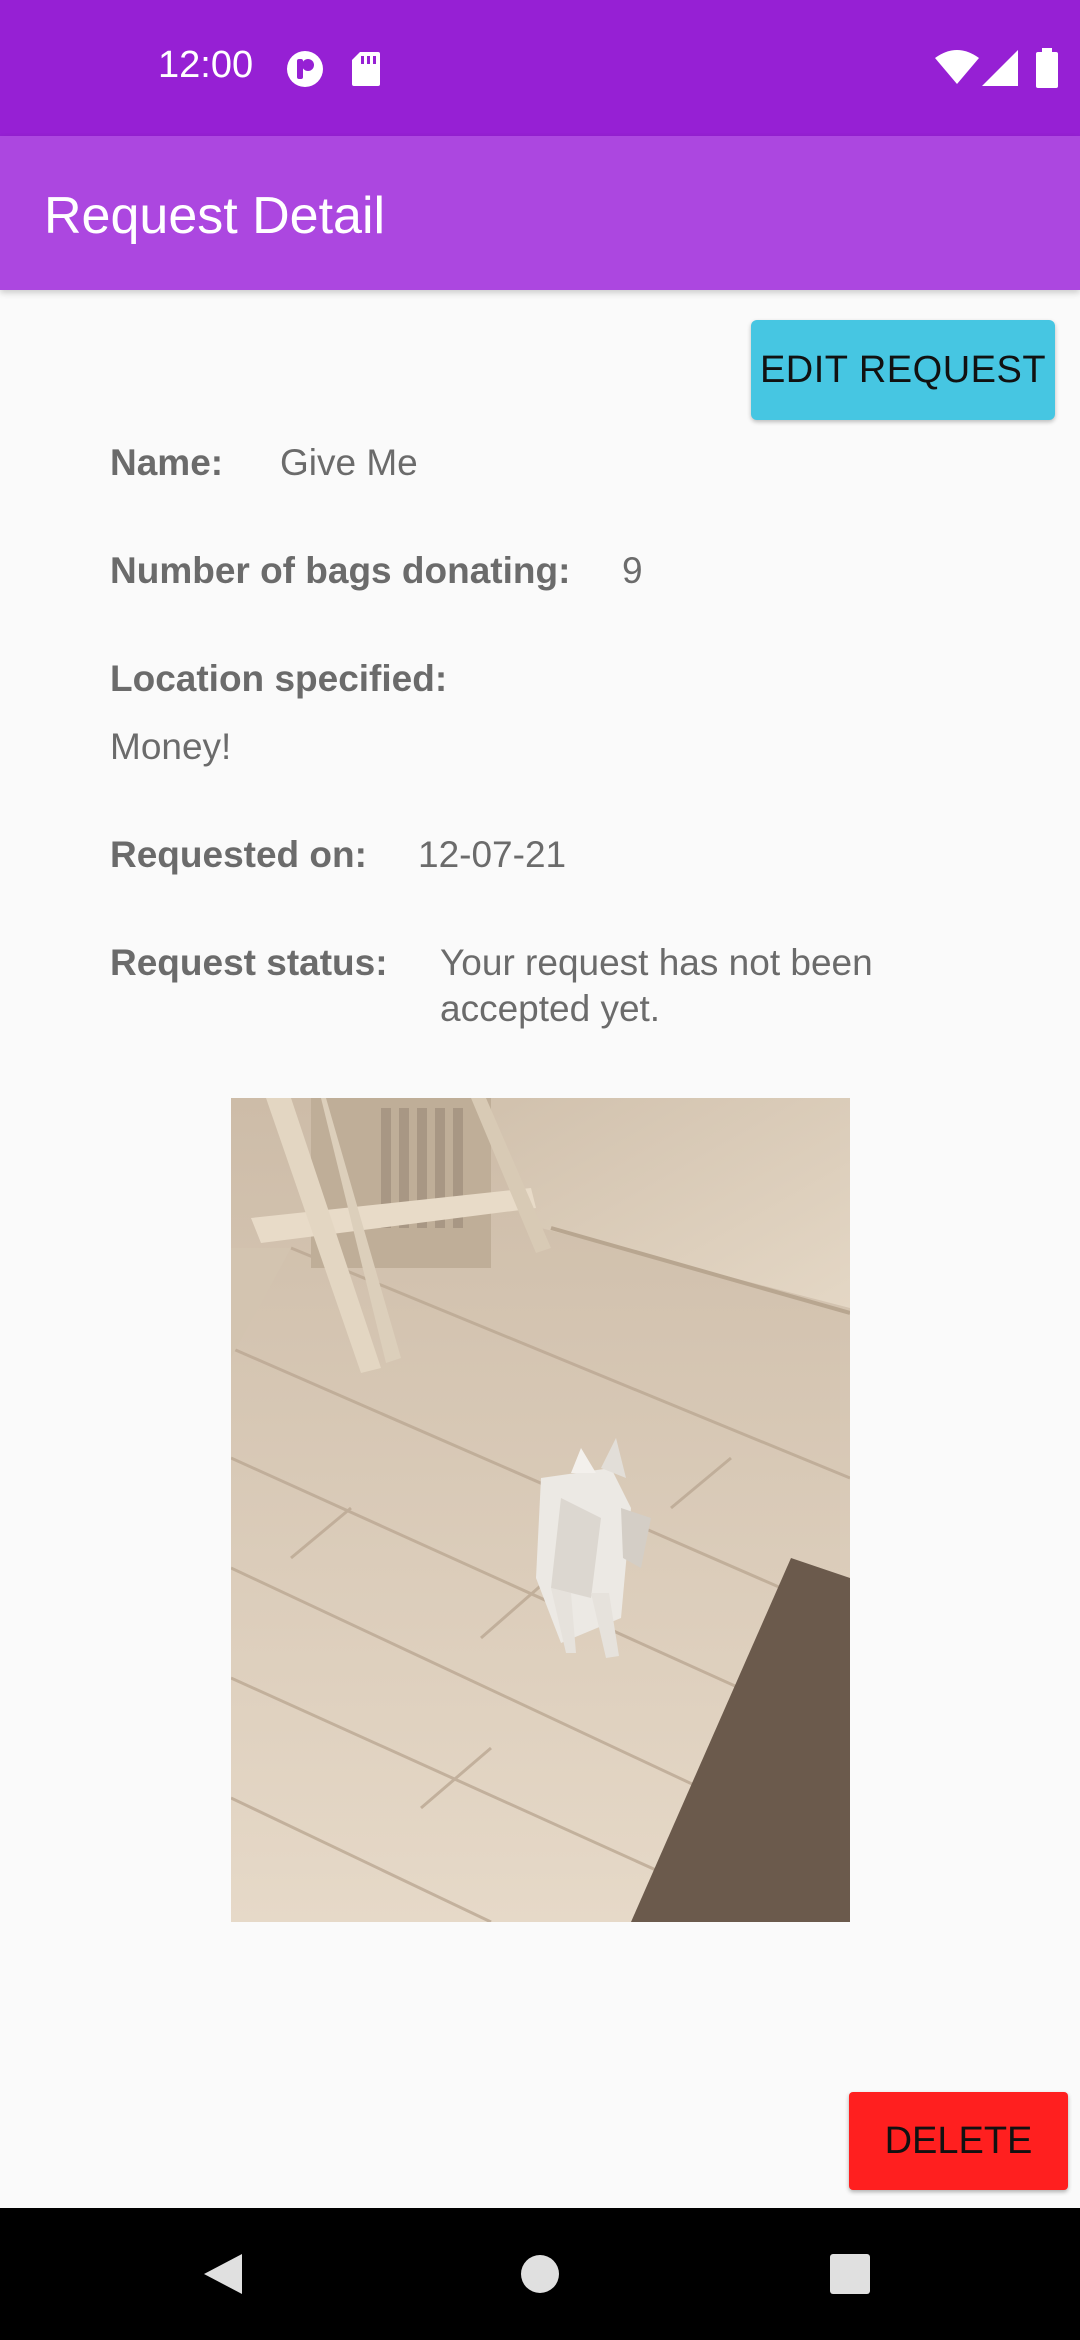  I want to click on page-title: Request Detail, so click(215, 216).